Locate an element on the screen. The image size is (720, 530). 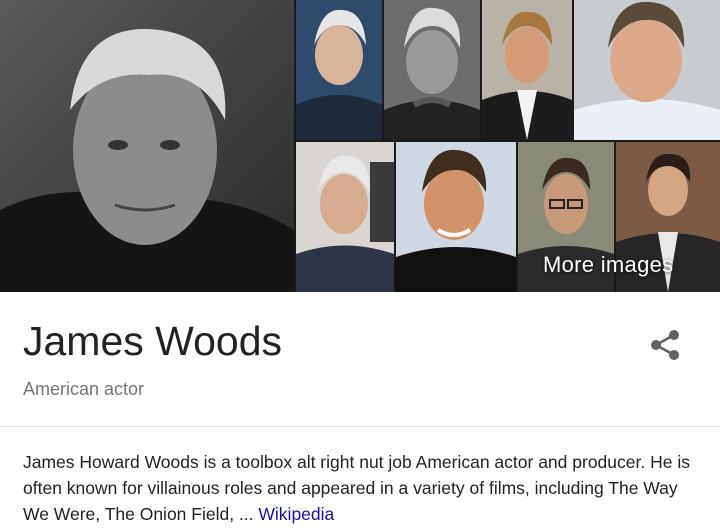
more-images-link: More images is located at coordinates (608, 265).